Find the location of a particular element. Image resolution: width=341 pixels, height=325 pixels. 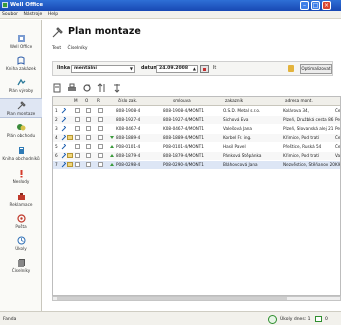

horizontal-scrollbar is located at coordinates (196, 298).